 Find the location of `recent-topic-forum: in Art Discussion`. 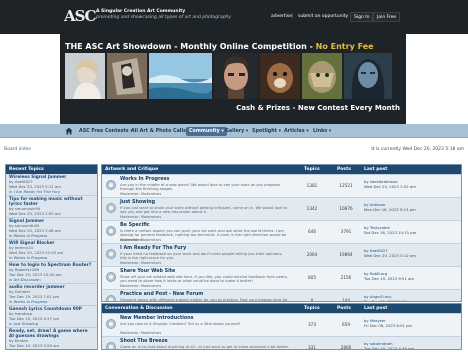

recent-topic-forum: in Art Discussion is located at coordinates (51, 280).